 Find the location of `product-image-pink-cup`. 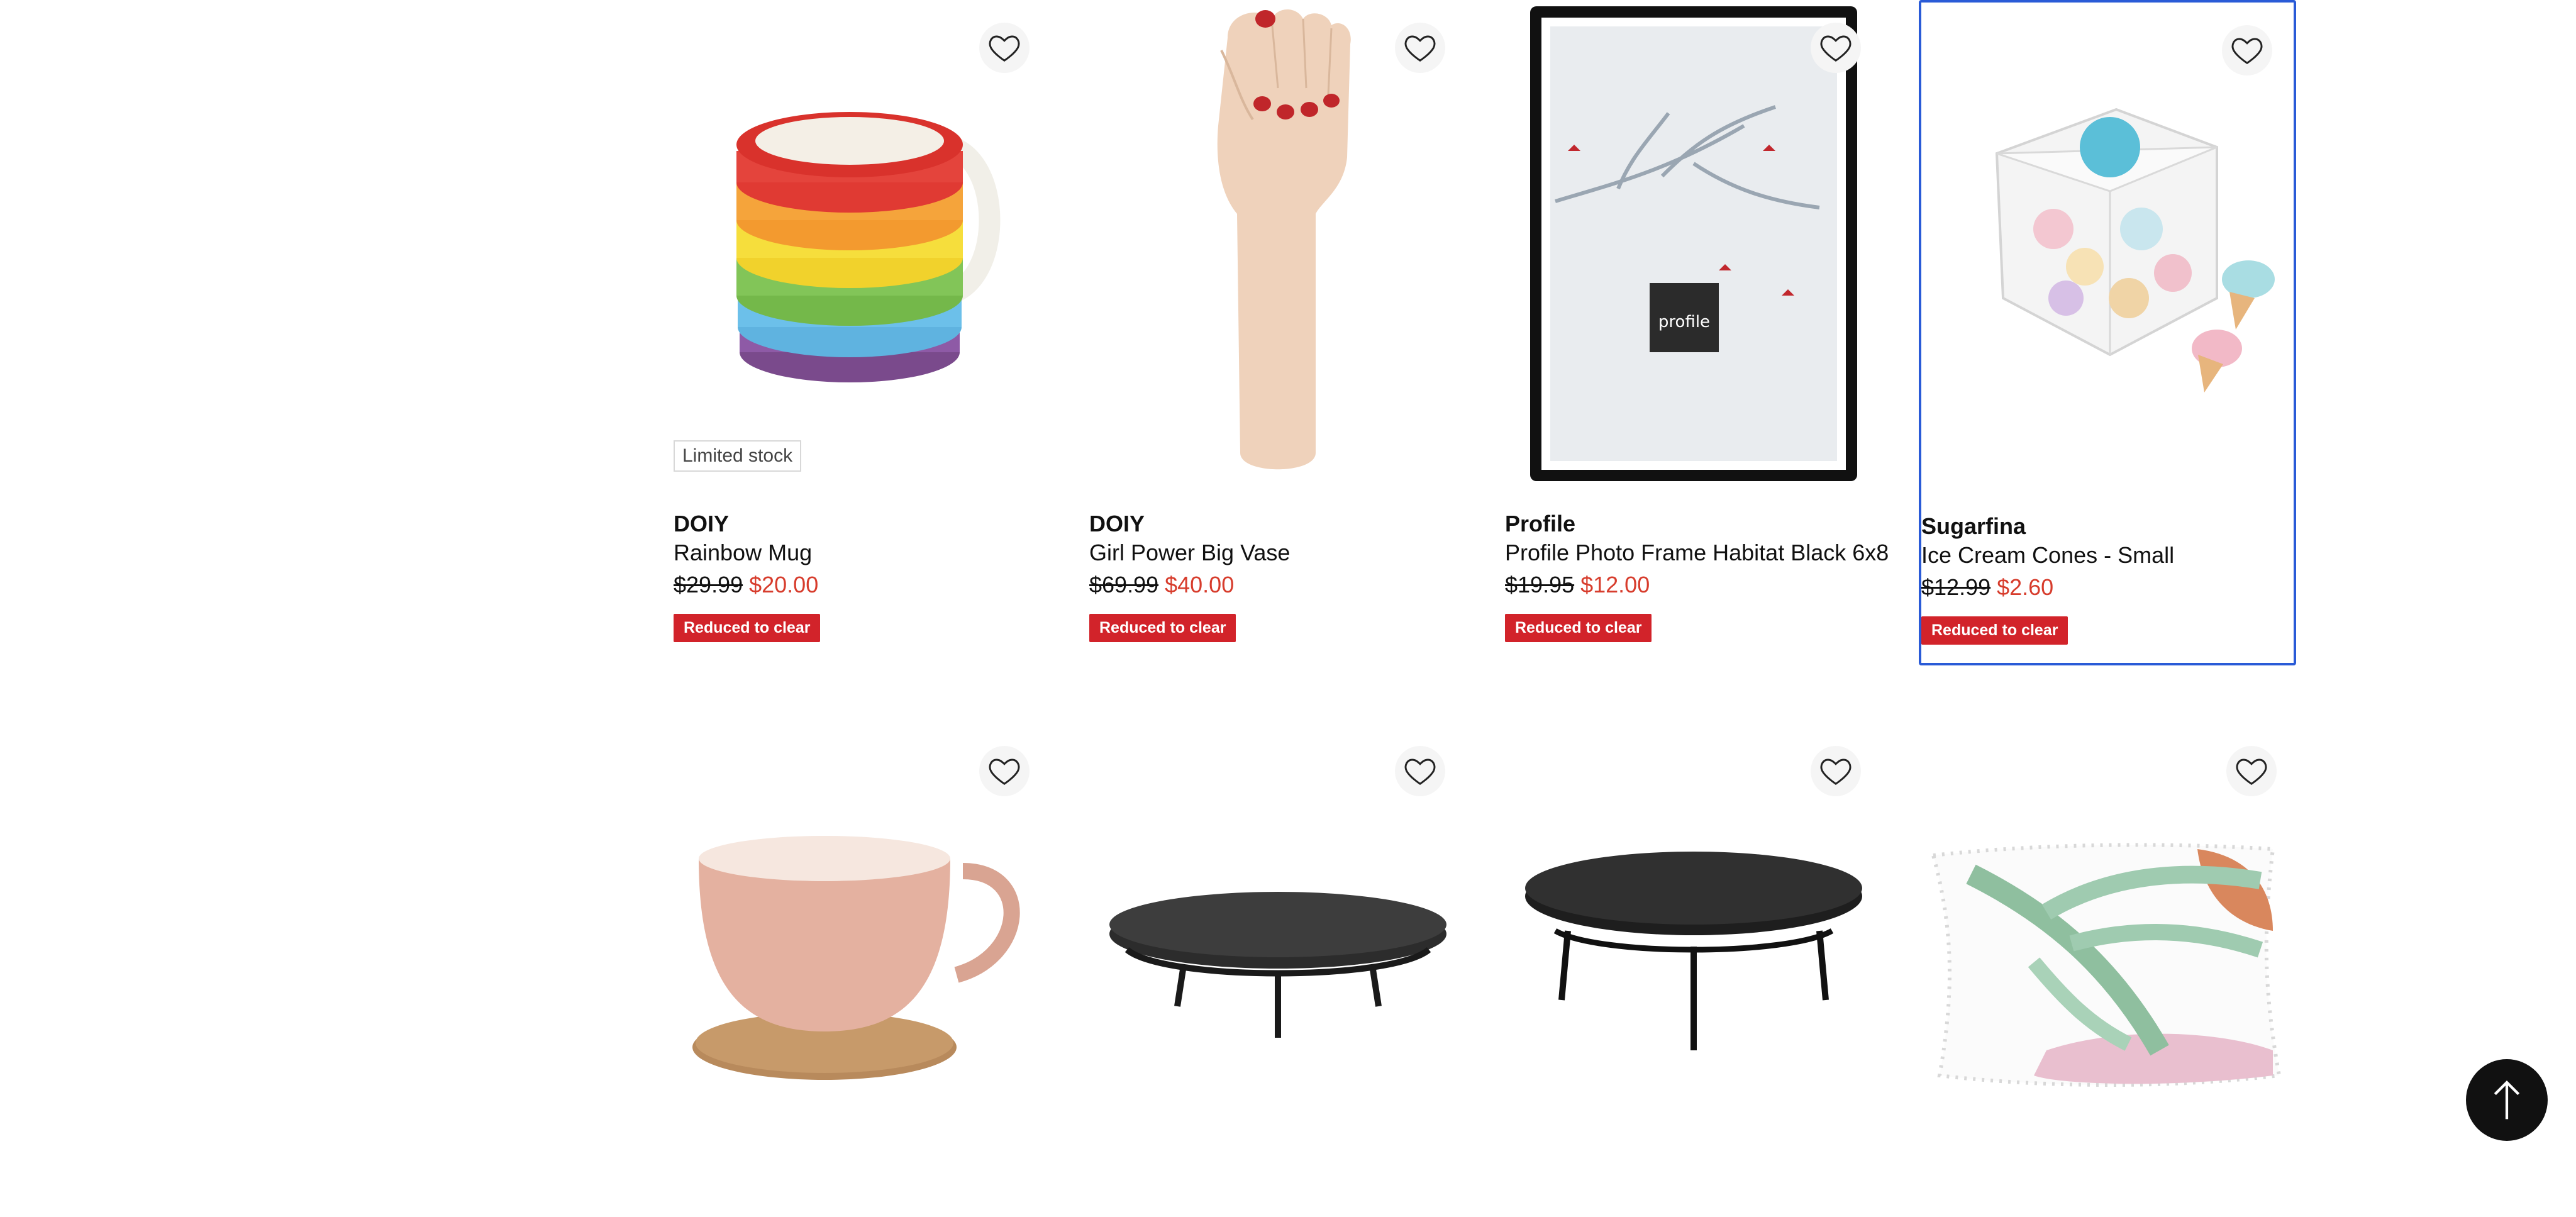

product-image-pink-cup is located at coordinates (862, 968).